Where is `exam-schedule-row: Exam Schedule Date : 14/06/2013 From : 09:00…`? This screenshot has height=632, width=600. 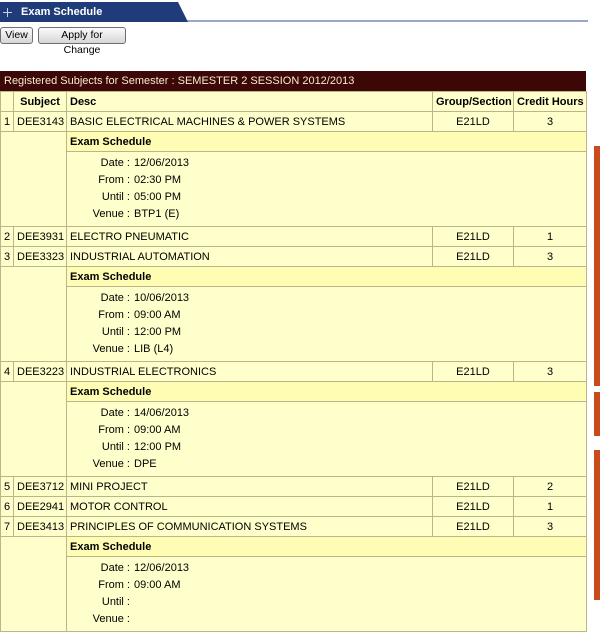 exam-schedule-row: Exam Schedule Date : 14/06/2013 From : 09:00… is located at coordinates (293, 429).